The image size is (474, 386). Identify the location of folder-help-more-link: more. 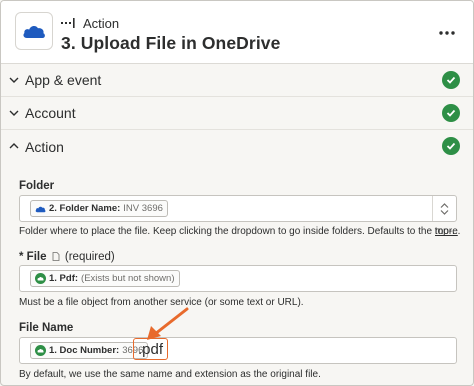
(446, 231).